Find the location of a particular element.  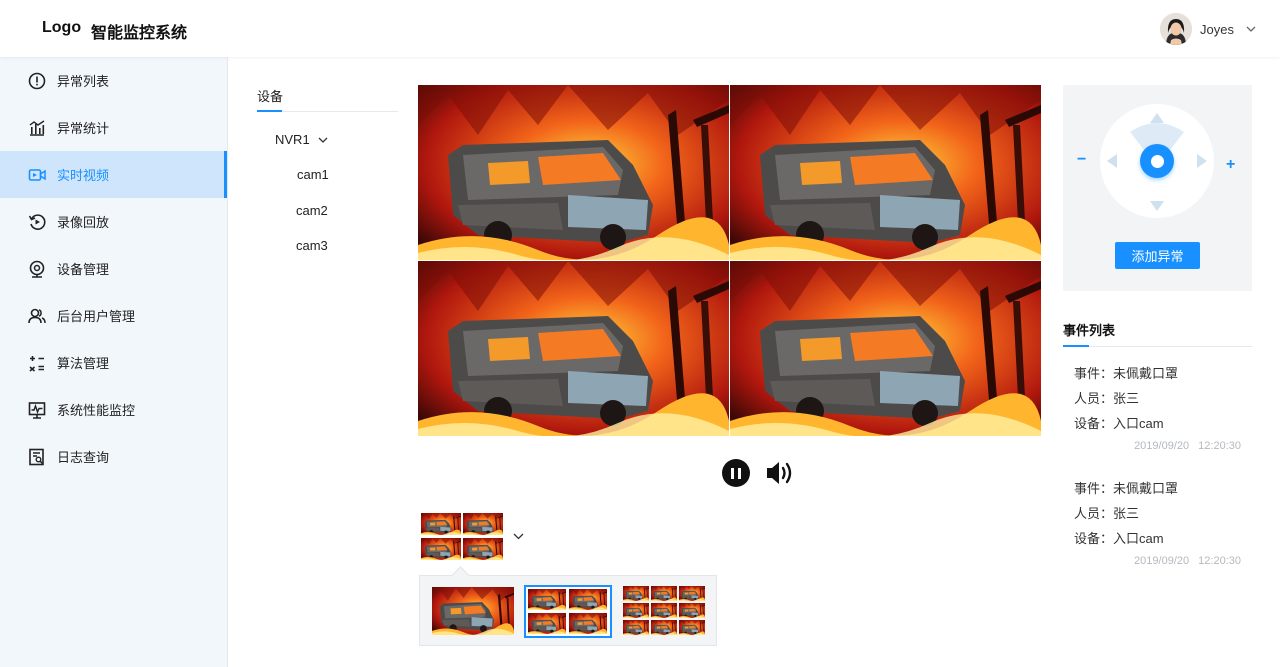

sidebar-item-label: 异常统计 is located at coordinates (83, 128).